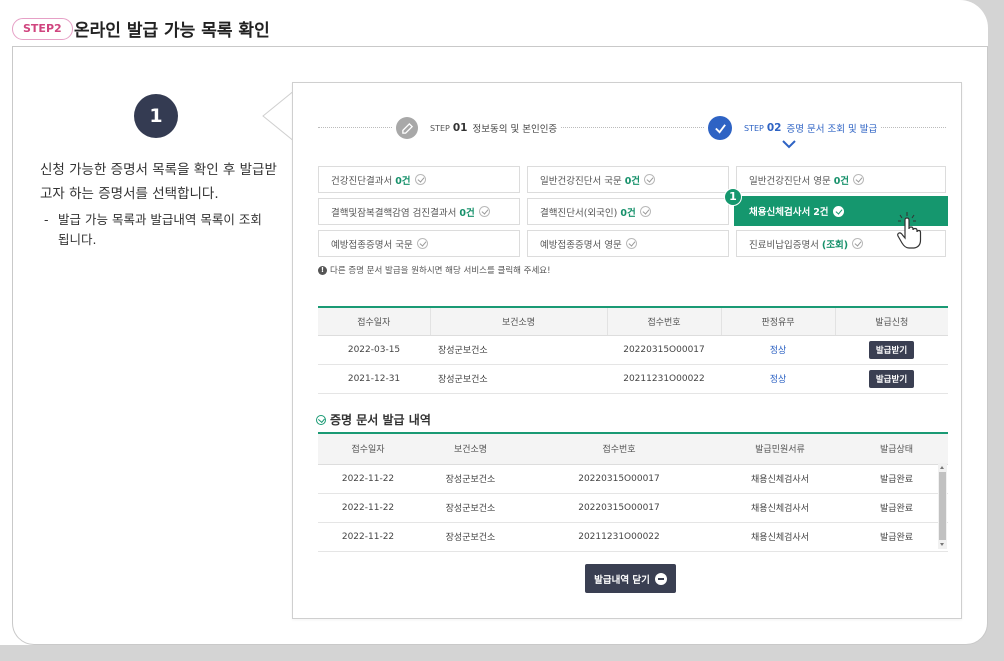 This screenshot has height=661, width=1004. Describe the element at coordinates (279, 116) in the screenshot. I see `callout-pointer` at that location.